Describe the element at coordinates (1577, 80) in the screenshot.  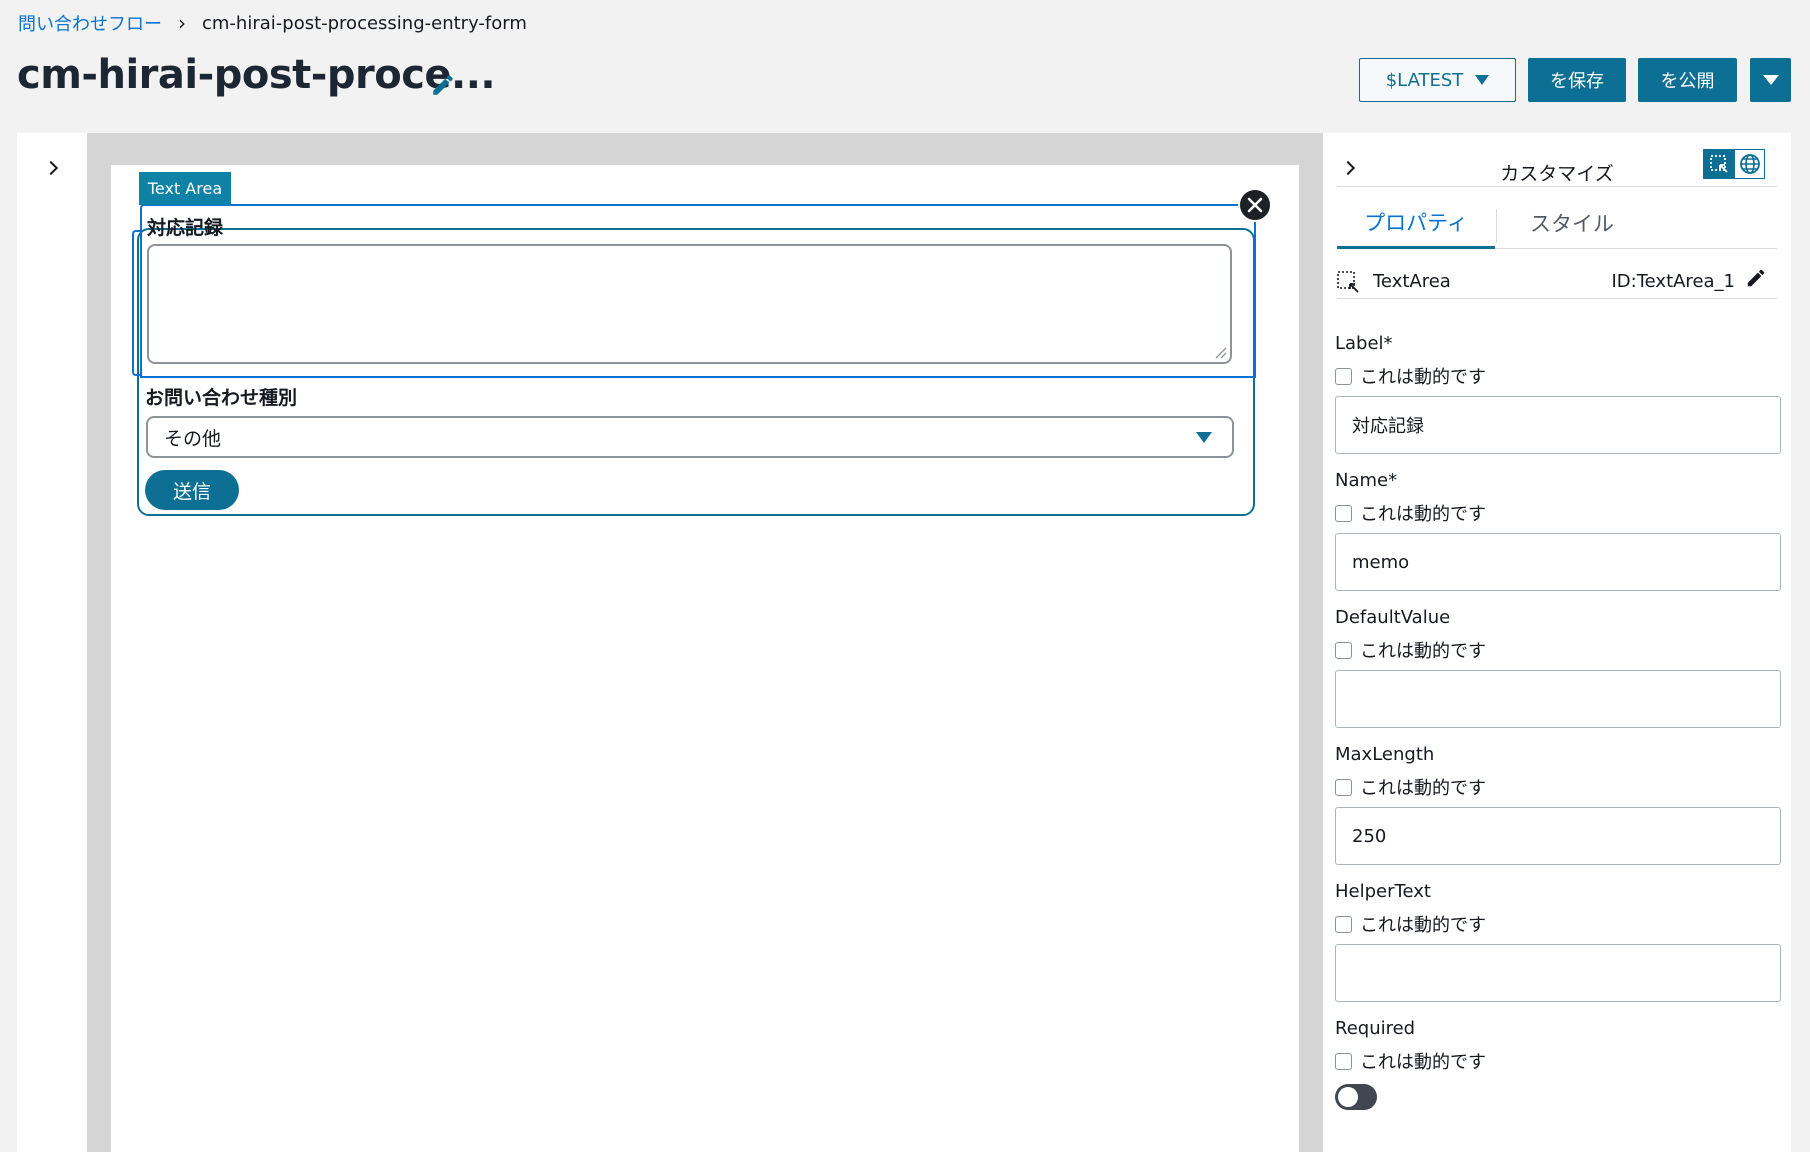
I see `save-button: を保存` at that location.